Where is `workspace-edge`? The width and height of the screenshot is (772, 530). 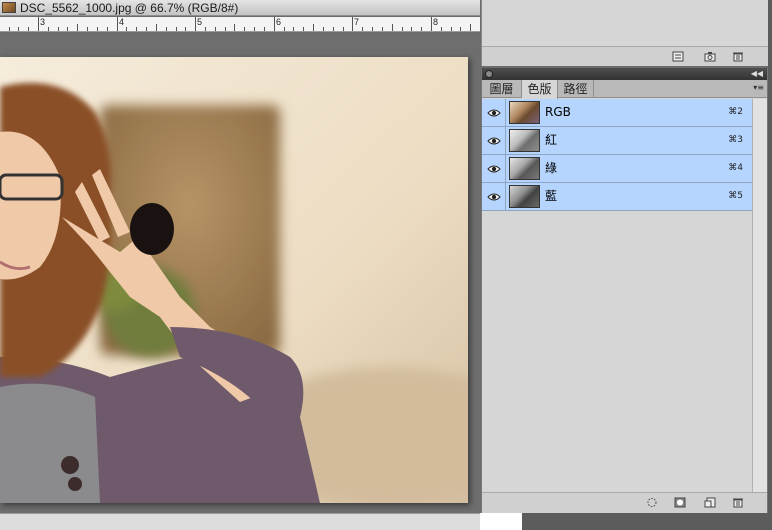 workspace-edge is located at coordinates (647, 521).